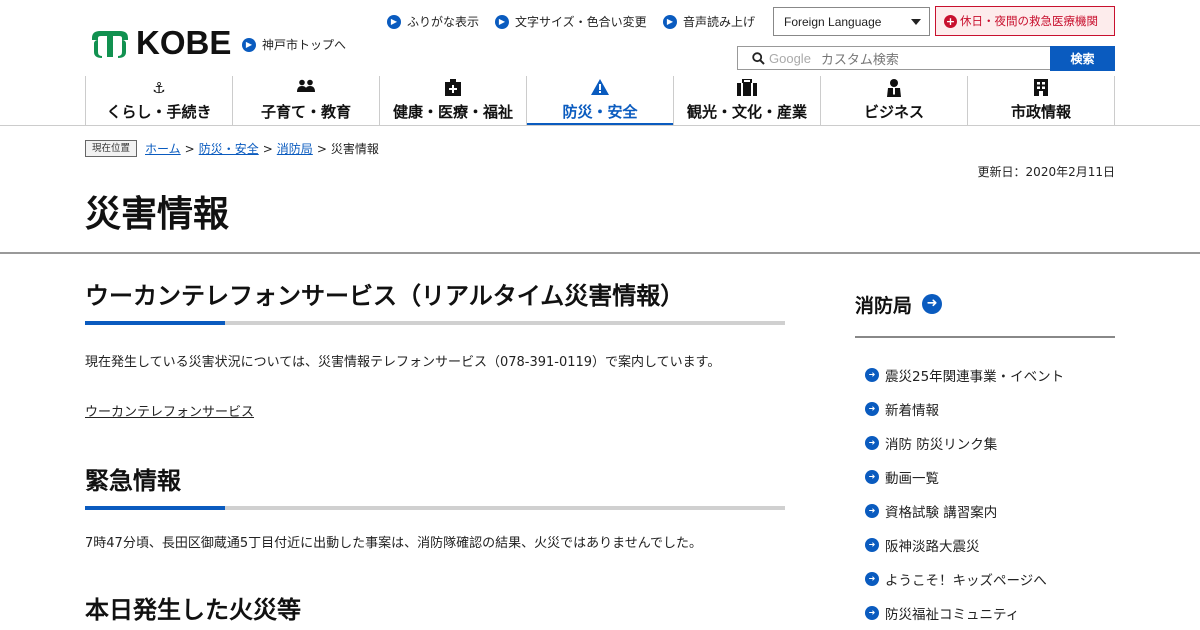  I want to click on kobe-emblem-icon, so click(110, 44).